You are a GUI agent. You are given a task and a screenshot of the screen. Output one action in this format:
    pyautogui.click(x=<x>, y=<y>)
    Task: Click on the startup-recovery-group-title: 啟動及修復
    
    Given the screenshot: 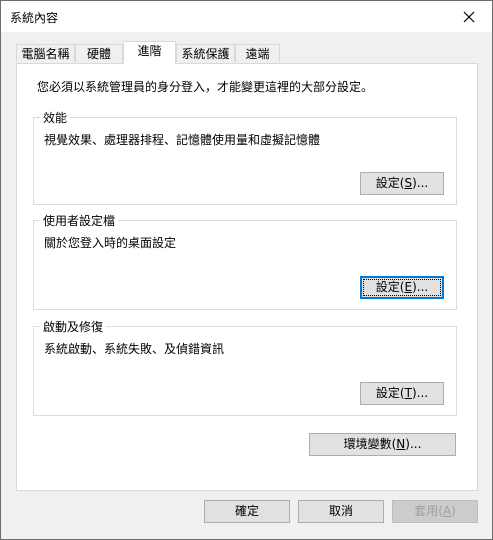 What is the action you would take?
    pyautogui.click(x=73, y=326)
    